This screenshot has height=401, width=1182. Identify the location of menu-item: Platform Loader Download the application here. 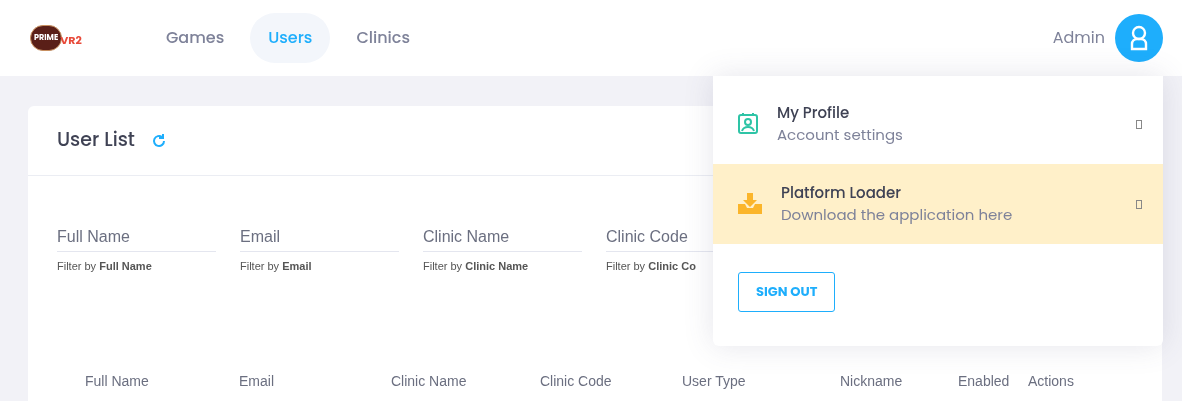
(938, 204).